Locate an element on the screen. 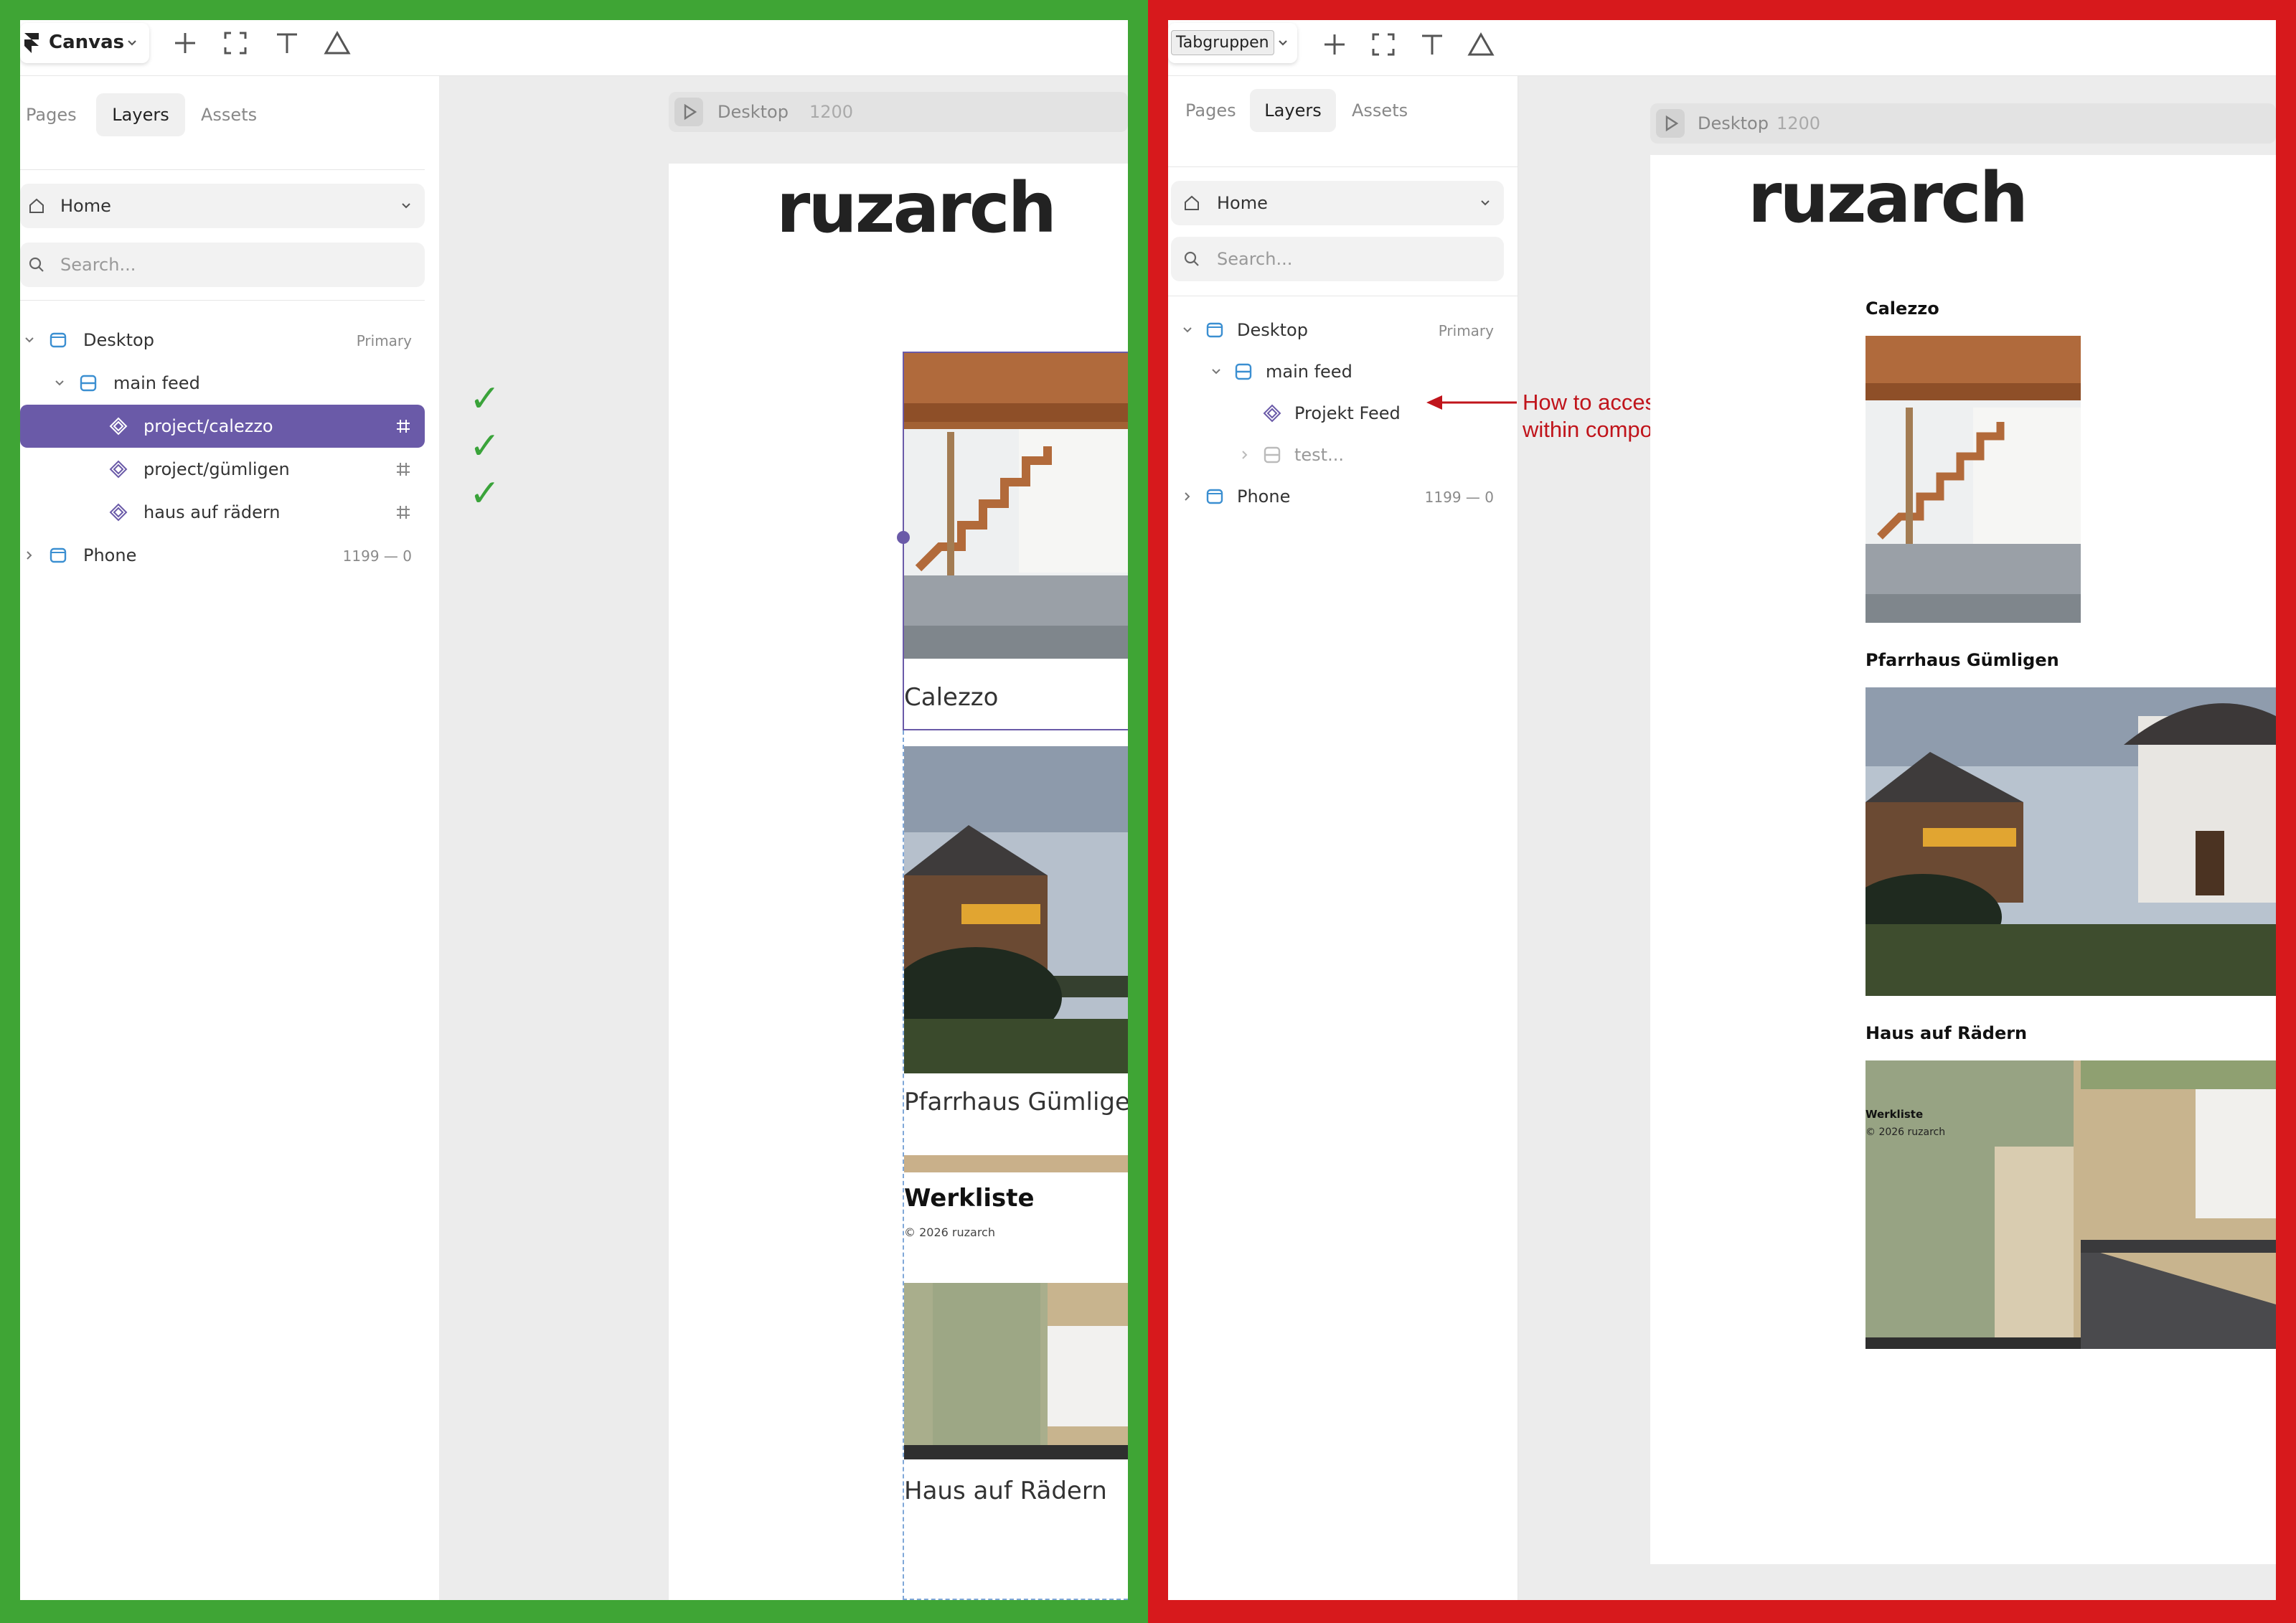 The width and height of the screenshot is (2296, 1623). page-selector-value: Home is located at coordinates (1242, 203).